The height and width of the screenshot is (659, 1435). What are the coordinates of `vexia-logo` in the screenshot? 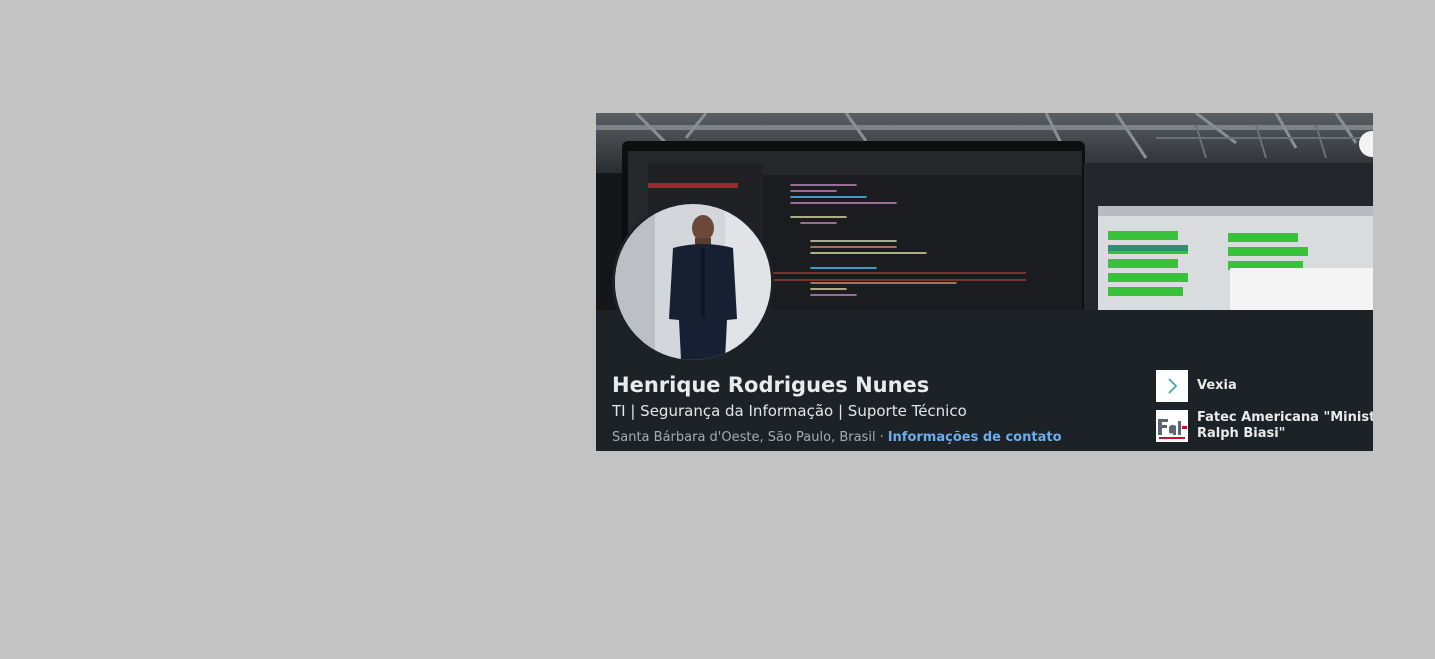 It's located at (1172, 386).